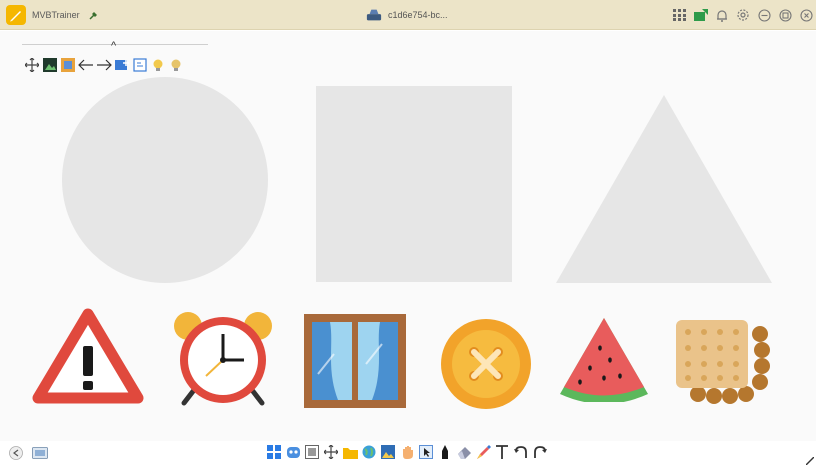 The image size is (816, 470). What do you see at coordinates (50, 65) in the screenshot?
I see `image-icon` at bounding box center [50, 65].